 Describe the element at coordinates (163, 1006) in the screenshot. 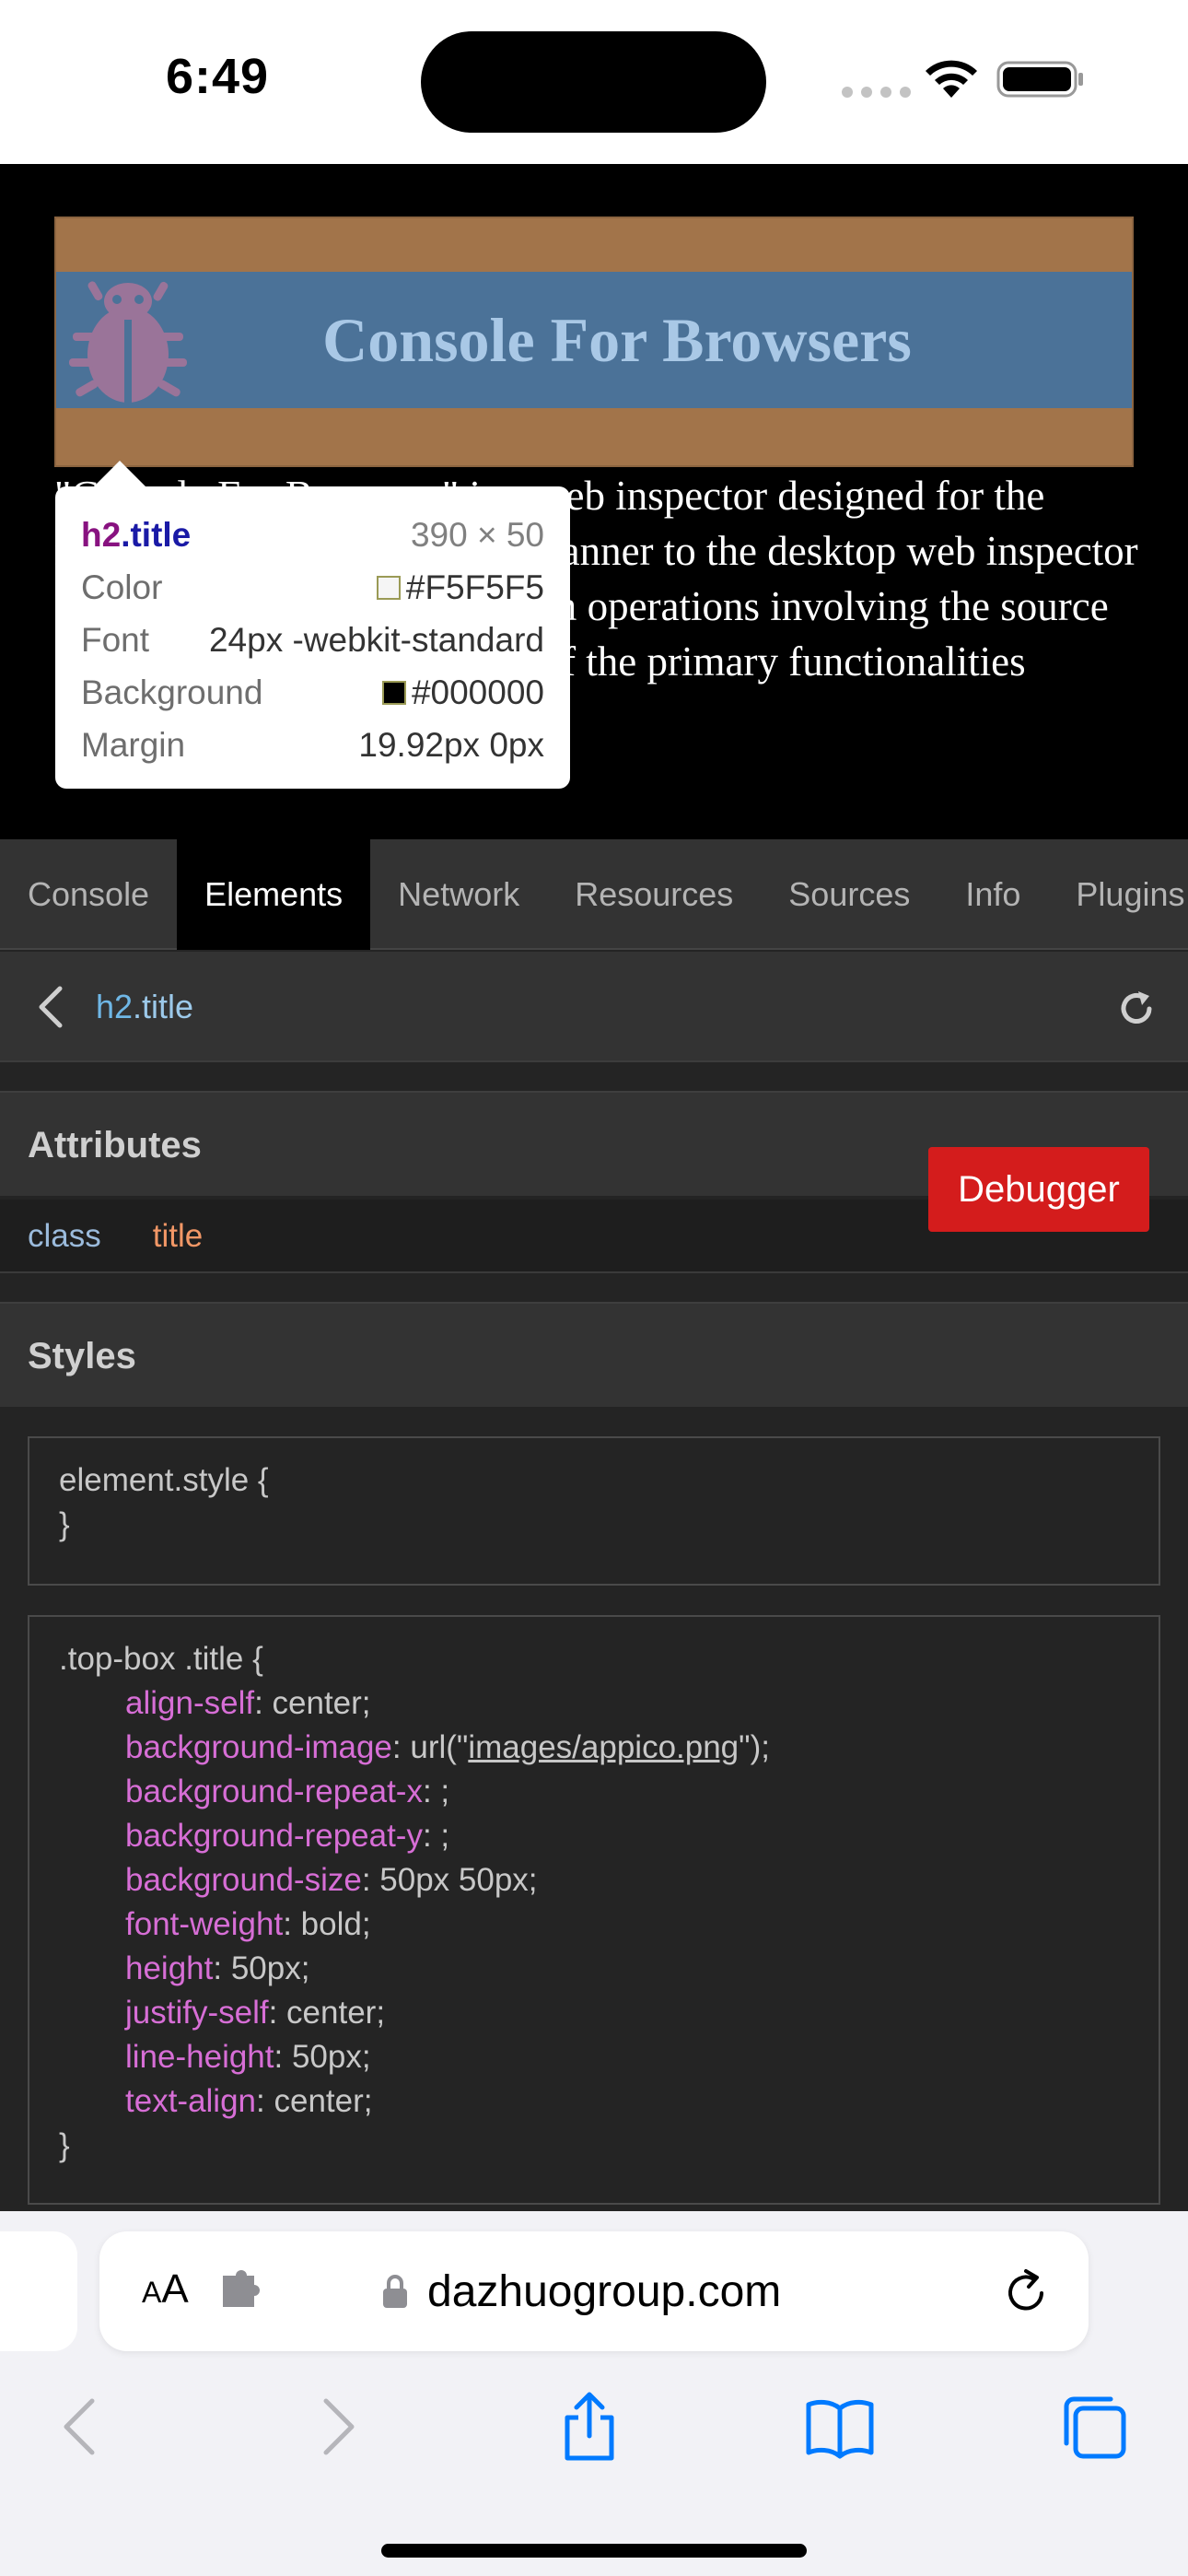

I see `breadcrumb-class: .title` at that location.